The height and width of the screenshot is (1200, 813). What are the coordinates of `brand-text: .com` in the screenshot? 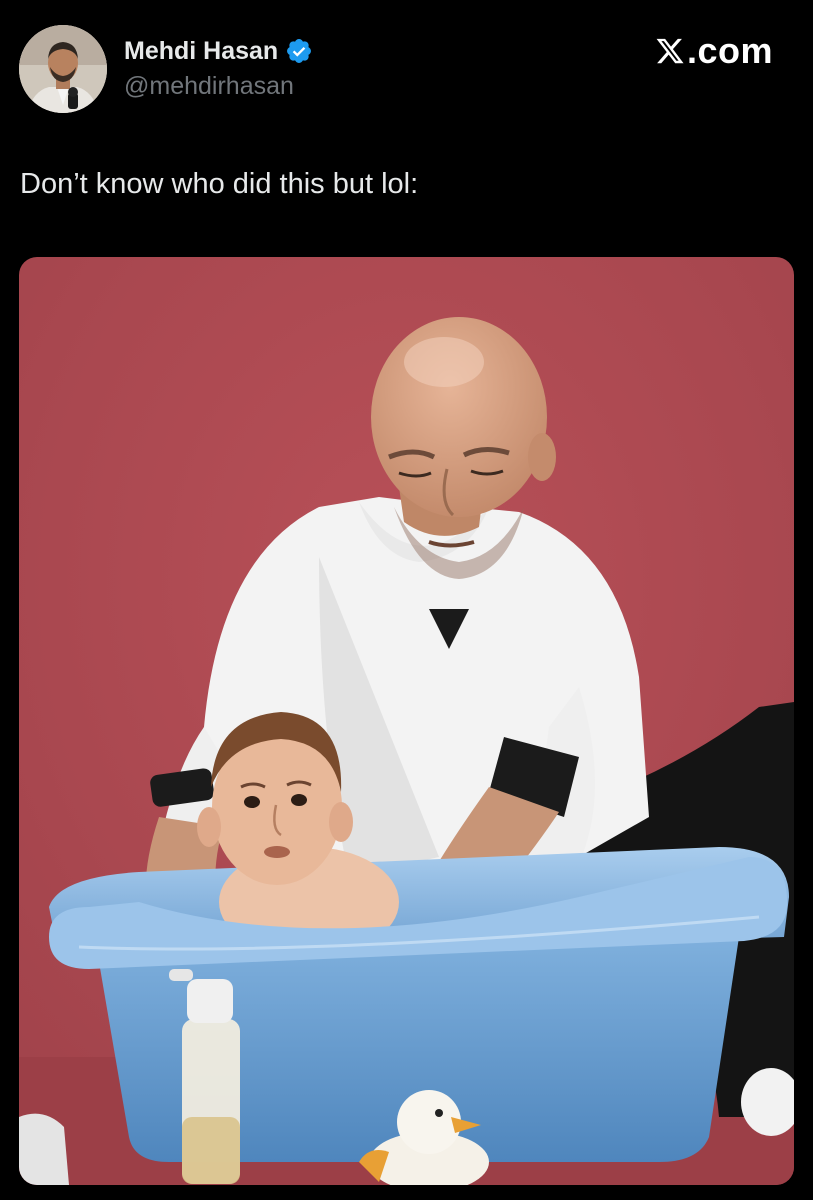 It's located at (729, 50).